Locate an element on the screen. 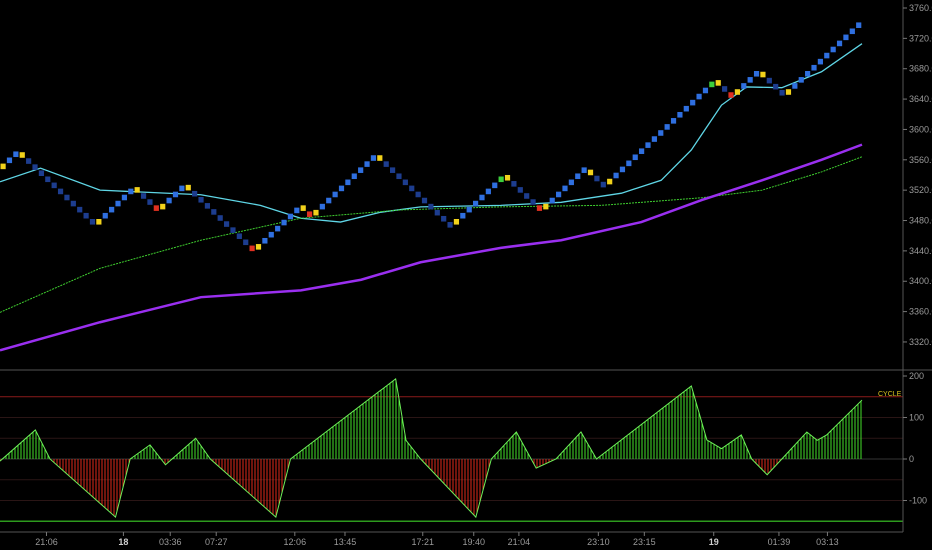 The height and width of the screenshot is (550, 932). price-tick-label: 3520.0 is located at coordinates (920, 190).